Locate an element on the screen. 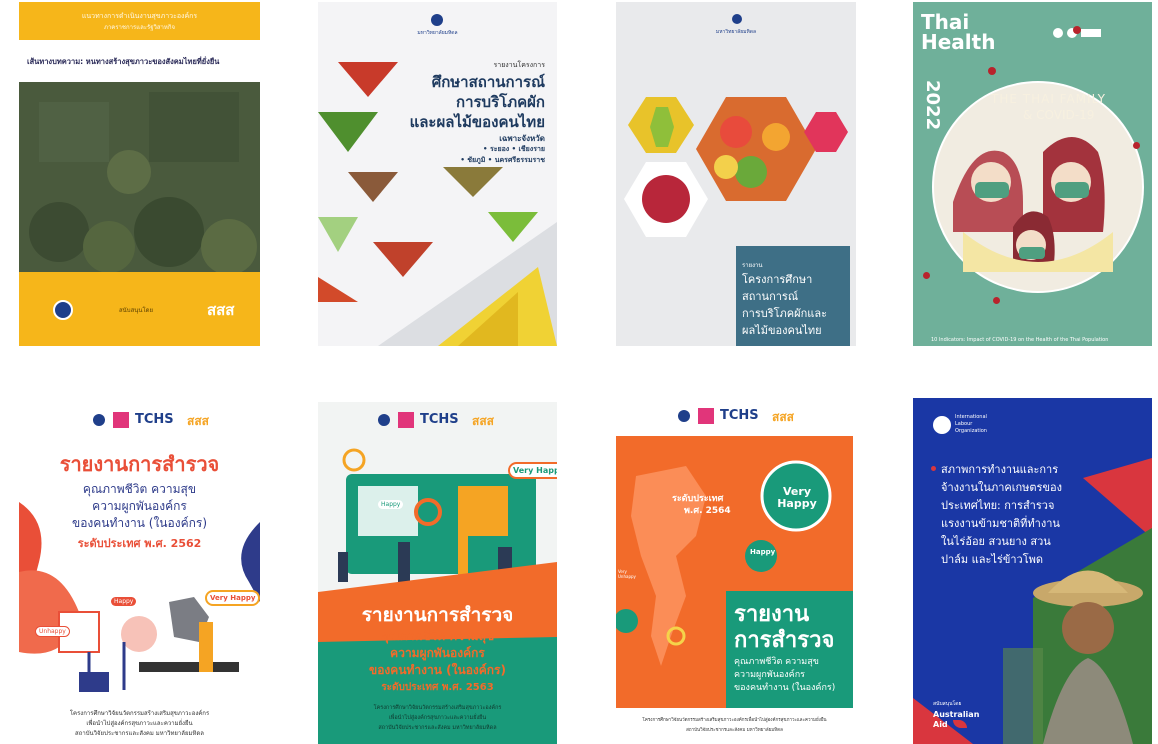  title-line-3: การบริโภคผักและ is located at coordinates (784, 313).